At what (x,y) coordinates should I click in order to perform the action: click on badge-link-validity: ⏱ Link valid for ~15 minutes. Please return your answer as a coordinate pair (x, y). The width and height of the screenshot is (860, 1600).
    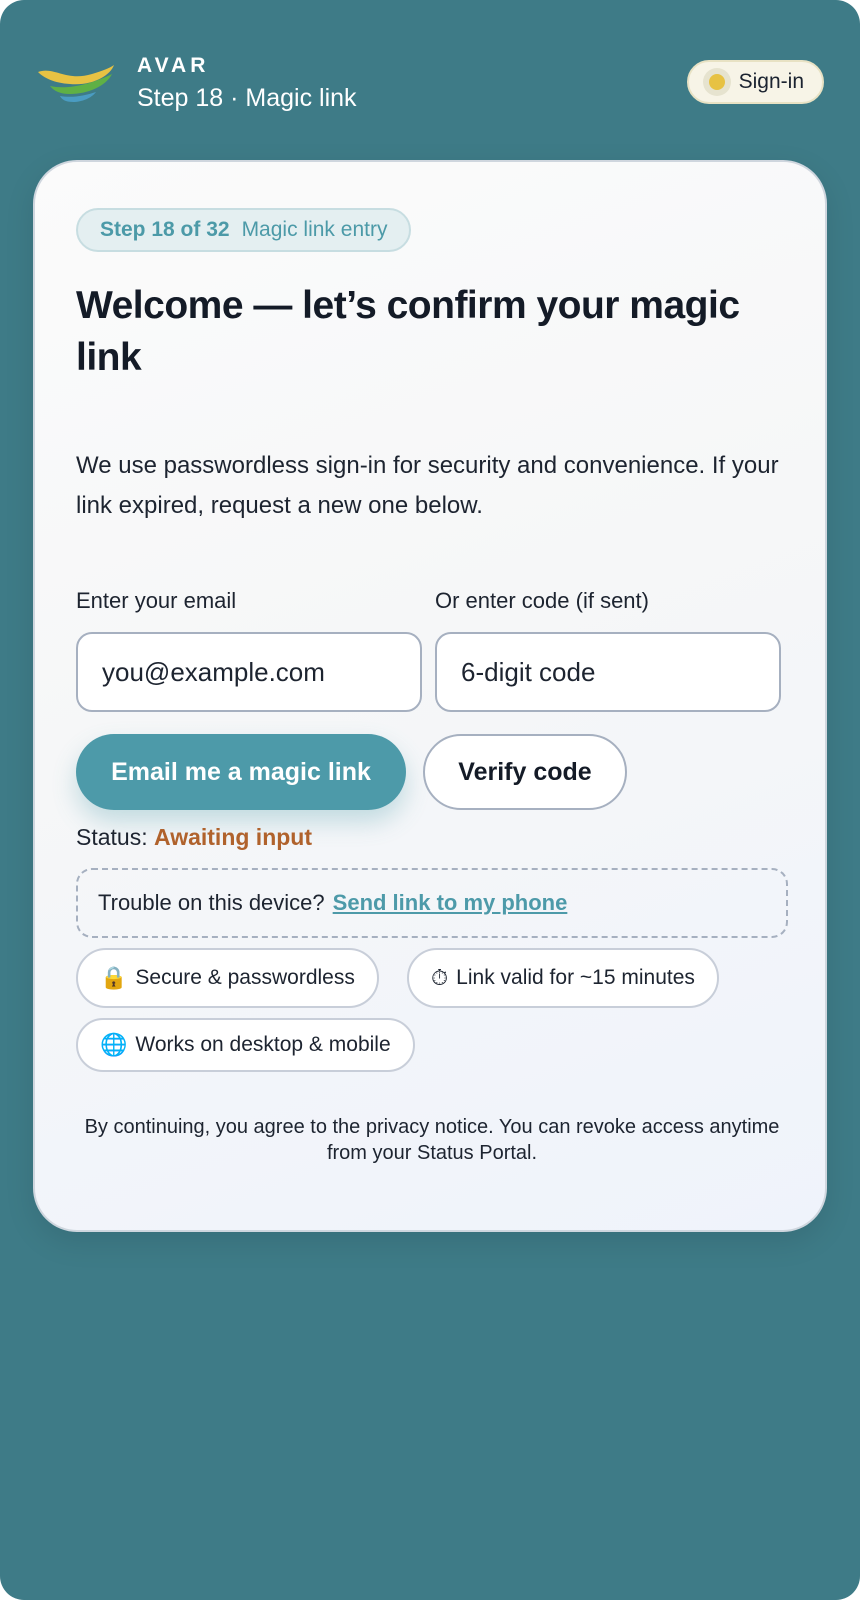
    Looking at the image, I should click on (563, 978).